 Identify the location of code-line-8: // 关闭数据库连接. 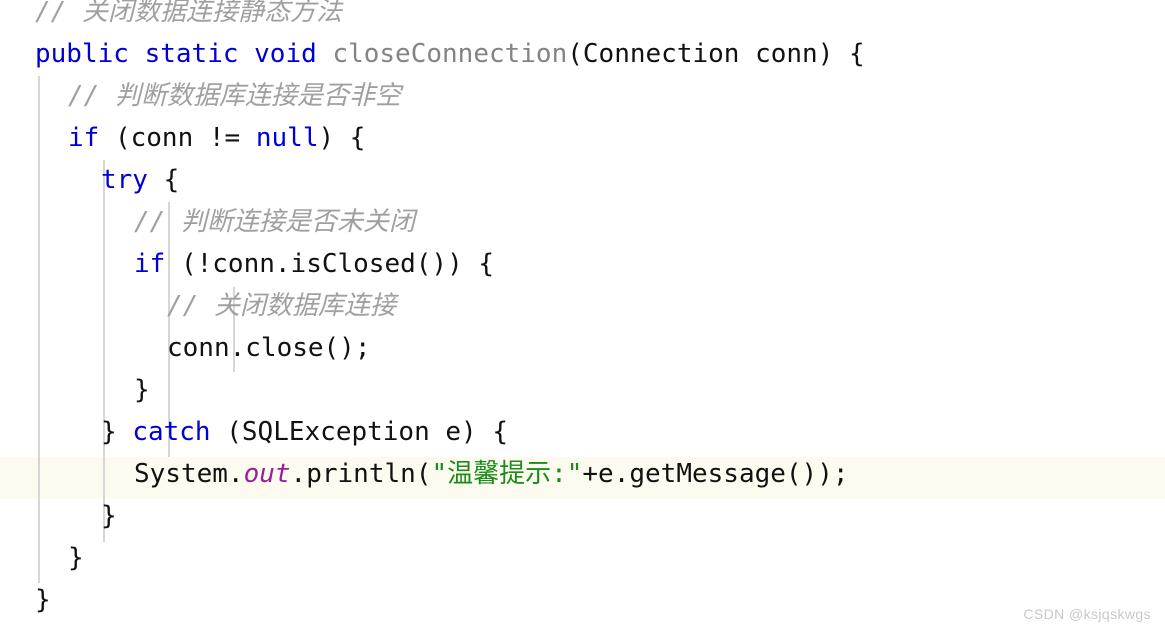
(582, 306).